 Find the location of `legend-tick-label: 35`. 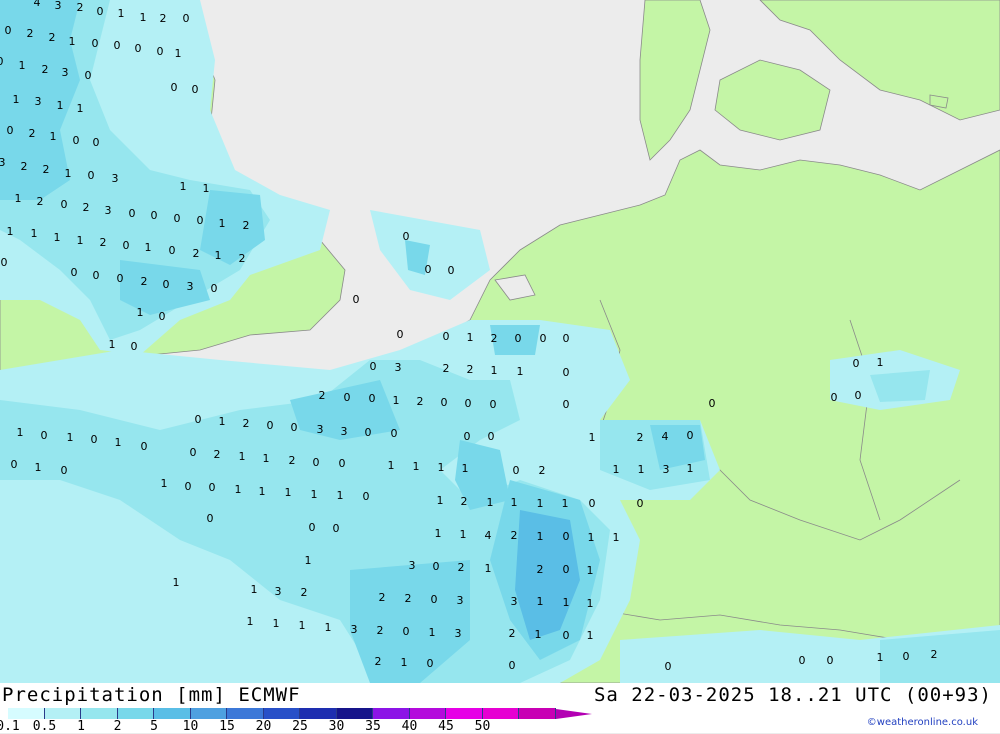

legend-tick-label: 35 is located at coordinates (373, 726).